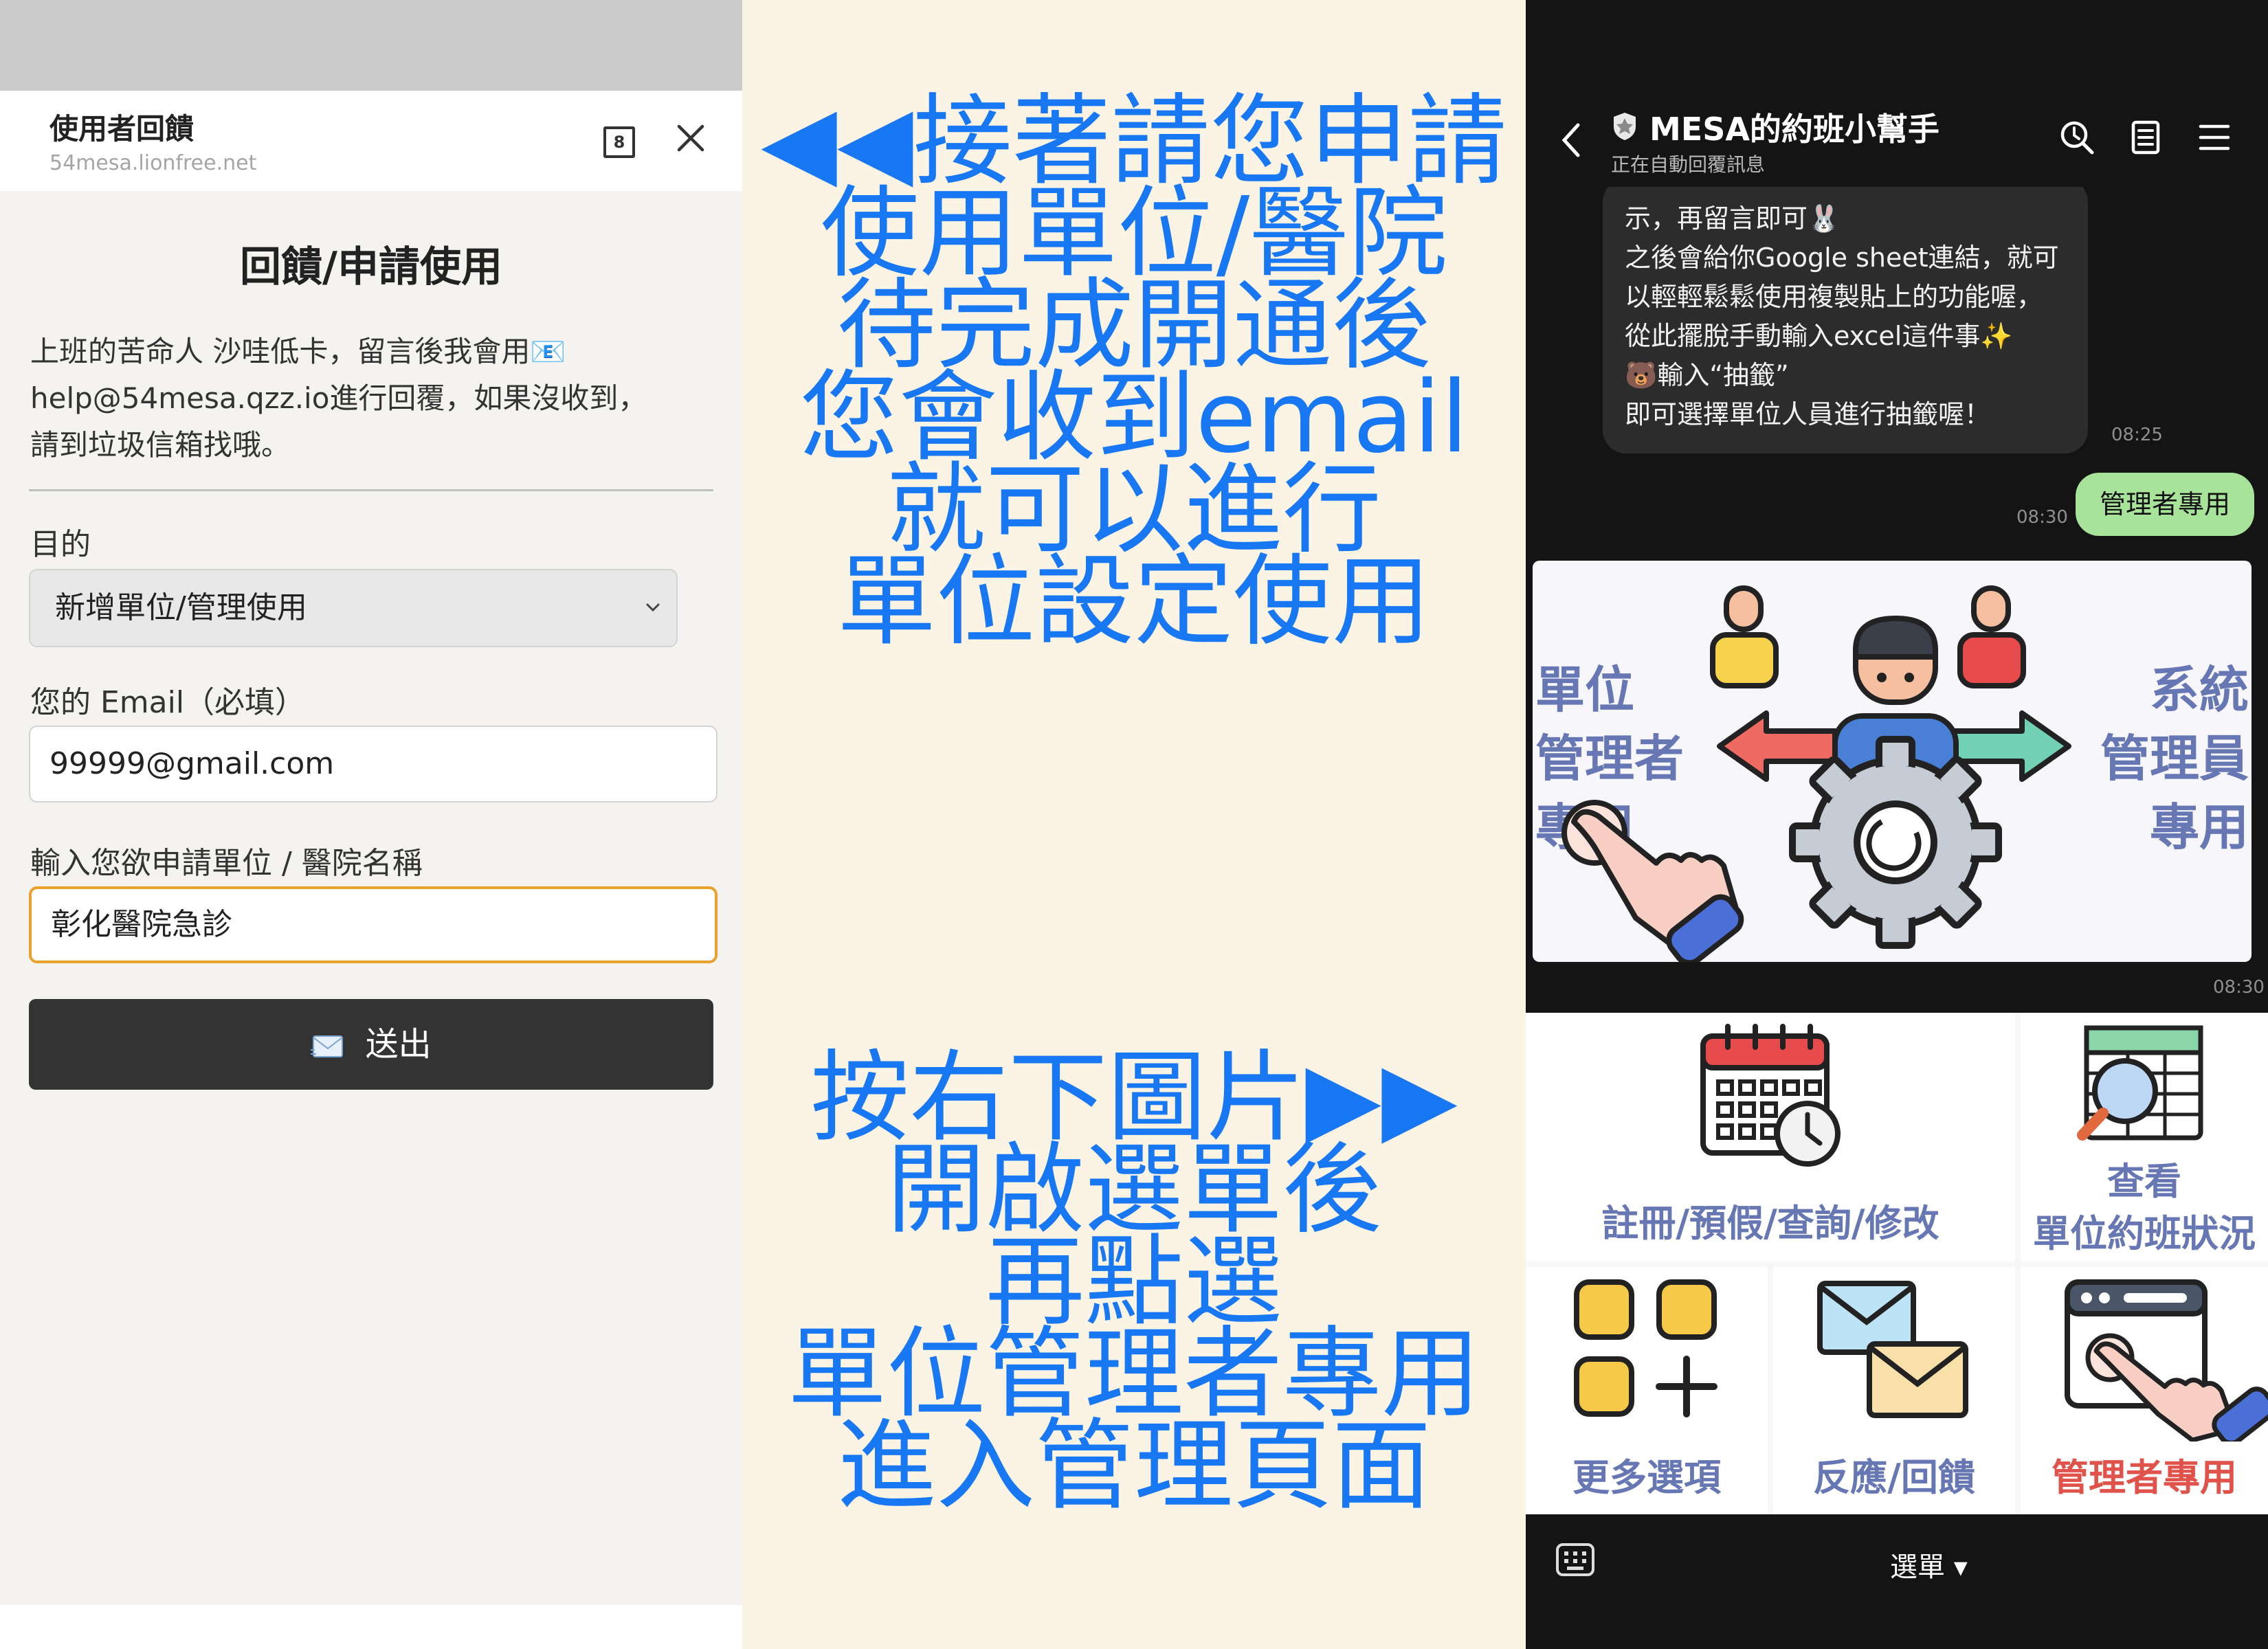 The image size is (2268, 1649). Describe the element at coordinates (1770, 1223) in the screenshot. I see `menu-label: 註冊/預假/查詢/修改` at that location.